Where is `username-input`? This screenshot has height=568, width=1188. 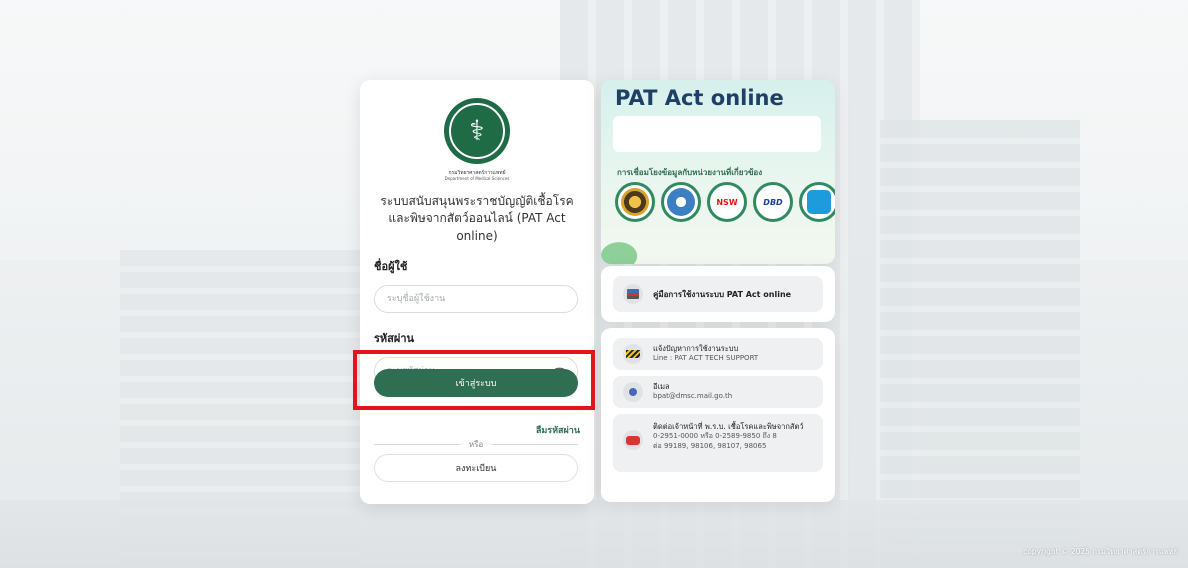 username-input is located at coordinates (476, 299).